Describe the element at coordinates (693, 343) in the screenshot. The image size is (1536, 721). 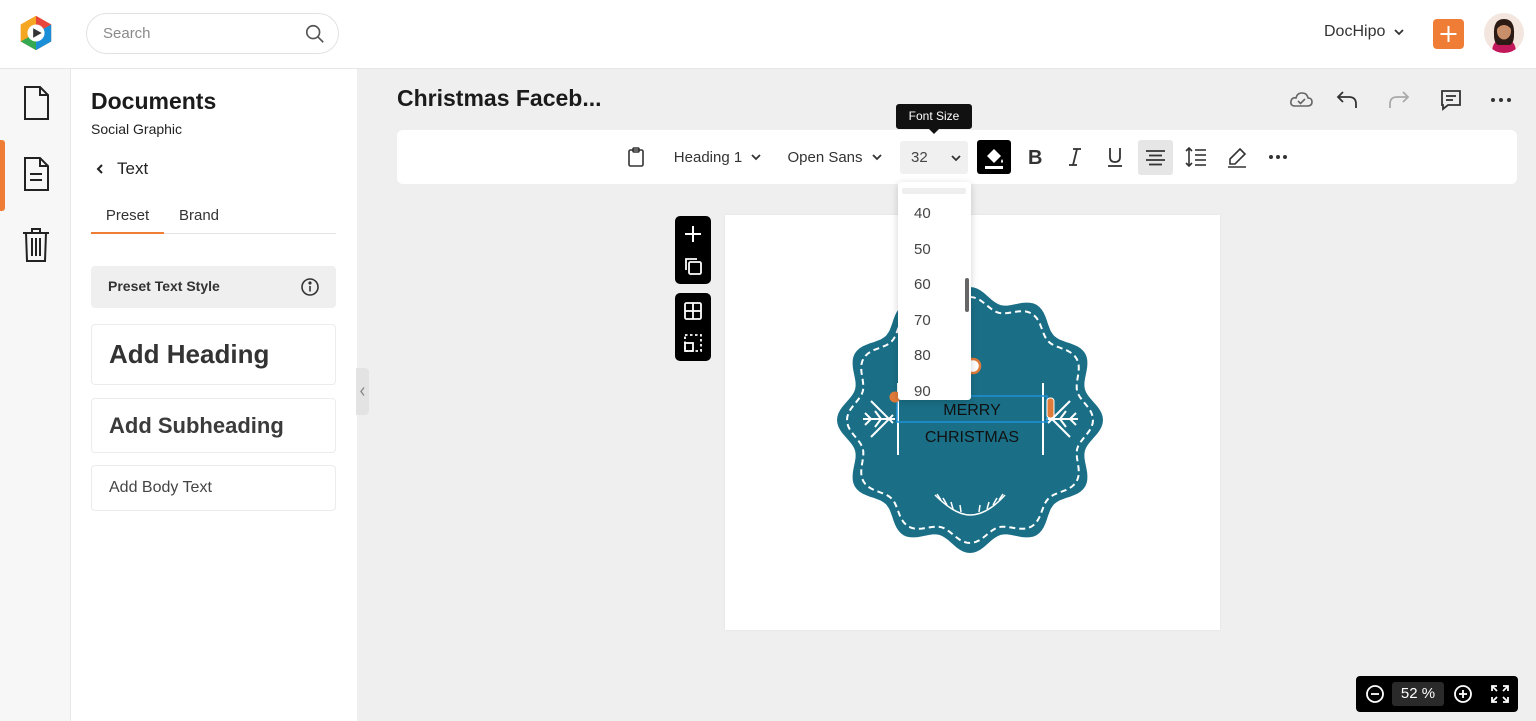
I see `select-area-icon` at that location.